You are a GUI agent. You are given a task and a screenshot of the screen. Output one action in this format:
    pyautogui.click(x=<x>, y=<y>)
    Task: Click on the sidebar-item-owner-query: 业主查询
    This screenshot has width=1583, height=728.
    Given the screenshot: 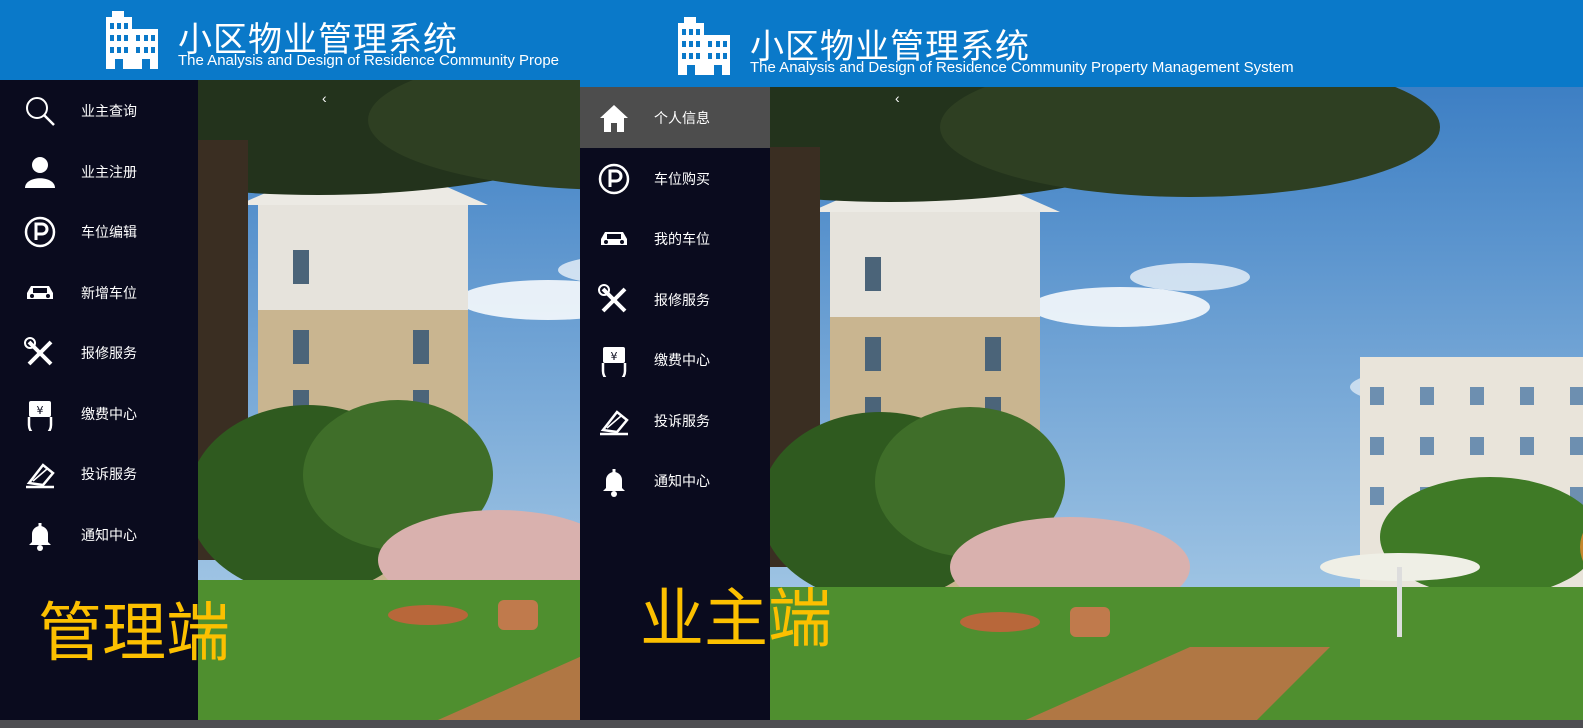 What is the action you would take?
    pyautogui.click(x=99, y=110)
    